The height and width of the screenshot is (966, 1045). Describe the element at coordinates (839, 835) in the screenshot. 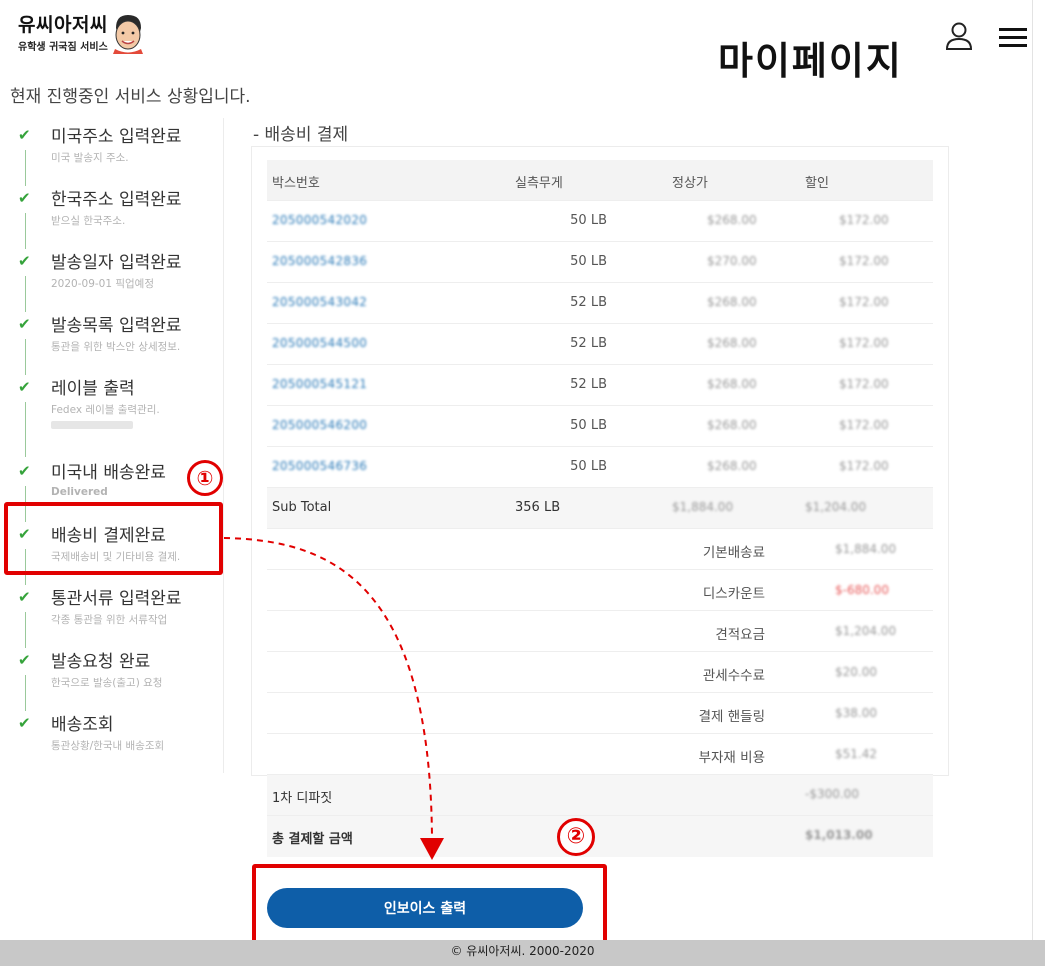

I see `total-value: $1,013.00` at that location.